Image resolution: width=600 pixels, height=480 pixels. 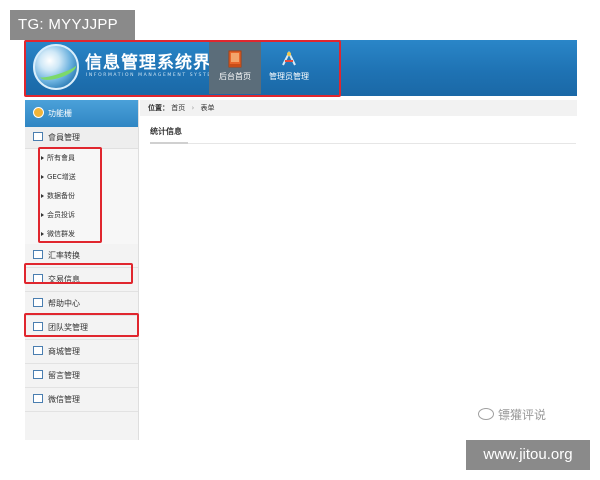 I want to click on sidebar-item-team-award: 团队奖管理, so click(x=81, y=328).